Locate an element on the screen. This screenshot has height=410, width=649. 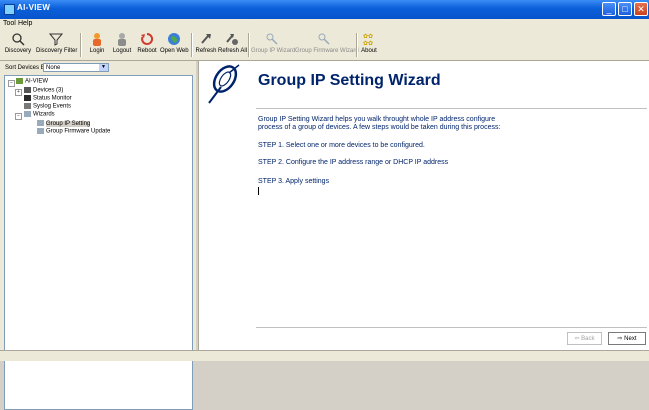
logout-icon is located at coordinates (122, 39).